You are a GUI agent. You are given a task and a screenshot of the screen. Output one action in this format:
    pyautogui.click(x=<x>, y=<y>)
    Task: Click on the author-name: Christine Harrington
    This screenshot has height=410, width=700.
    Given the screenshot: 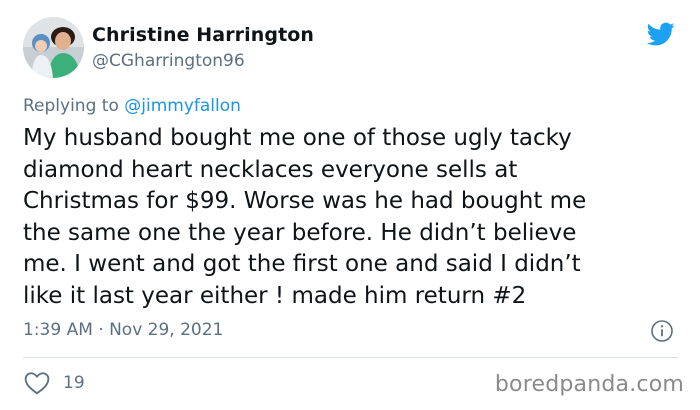 What is the action you would take?
    pyautogui.click(x=203, y=35)
    